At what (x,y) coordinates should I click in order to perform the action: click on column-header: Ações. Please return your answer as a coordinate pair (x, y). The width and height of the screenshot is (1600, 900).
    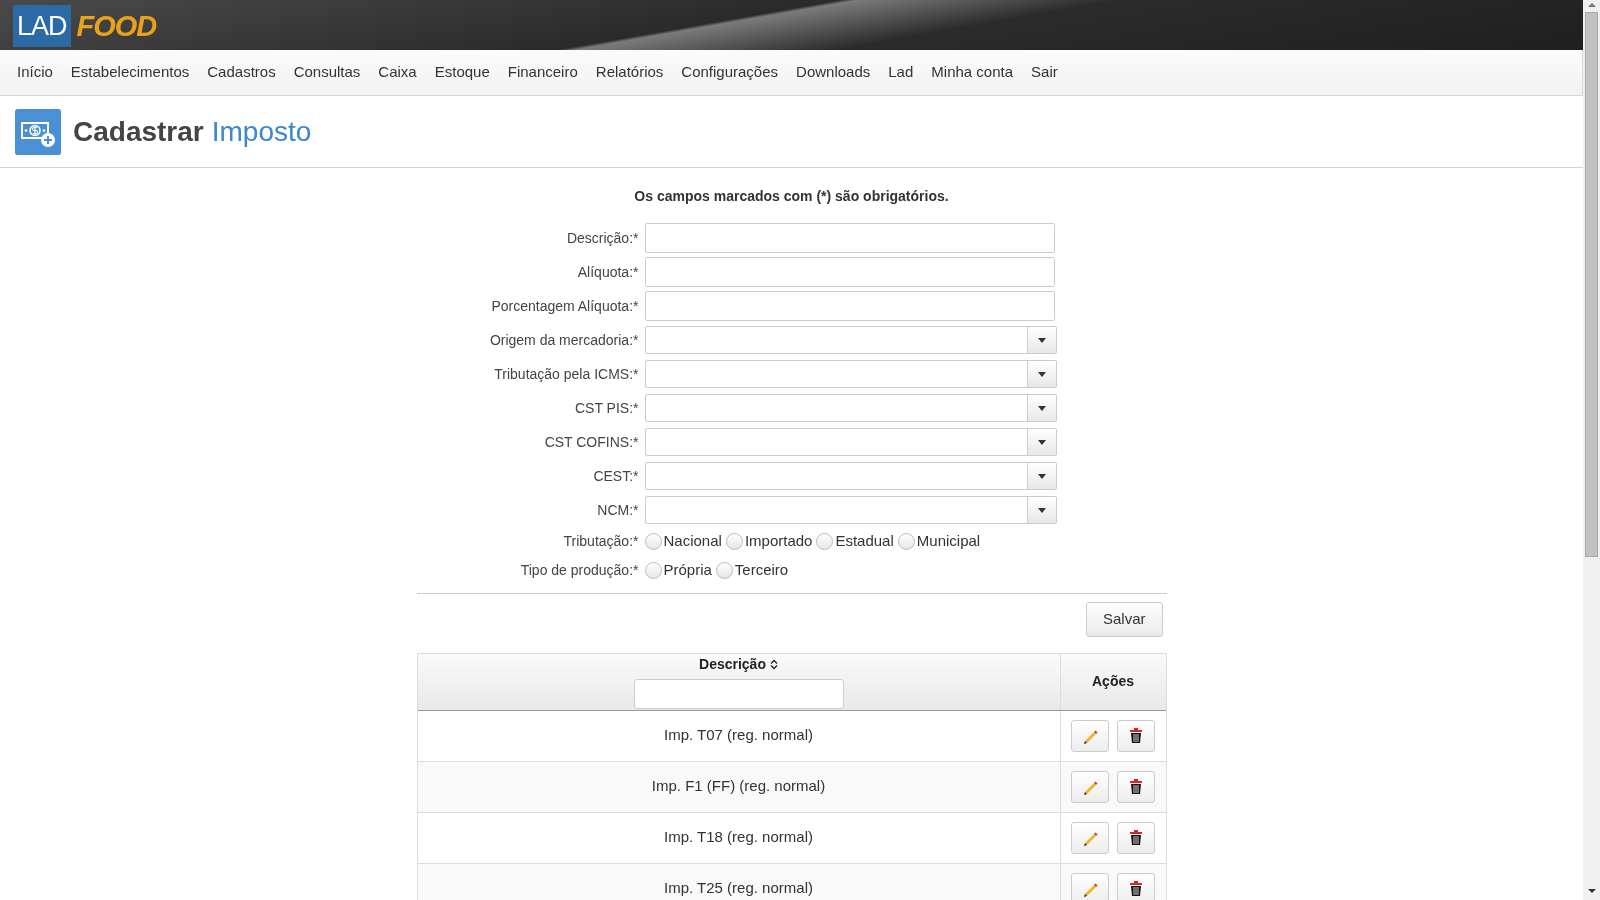
    Looking at the image, I should click on (1113, 681).